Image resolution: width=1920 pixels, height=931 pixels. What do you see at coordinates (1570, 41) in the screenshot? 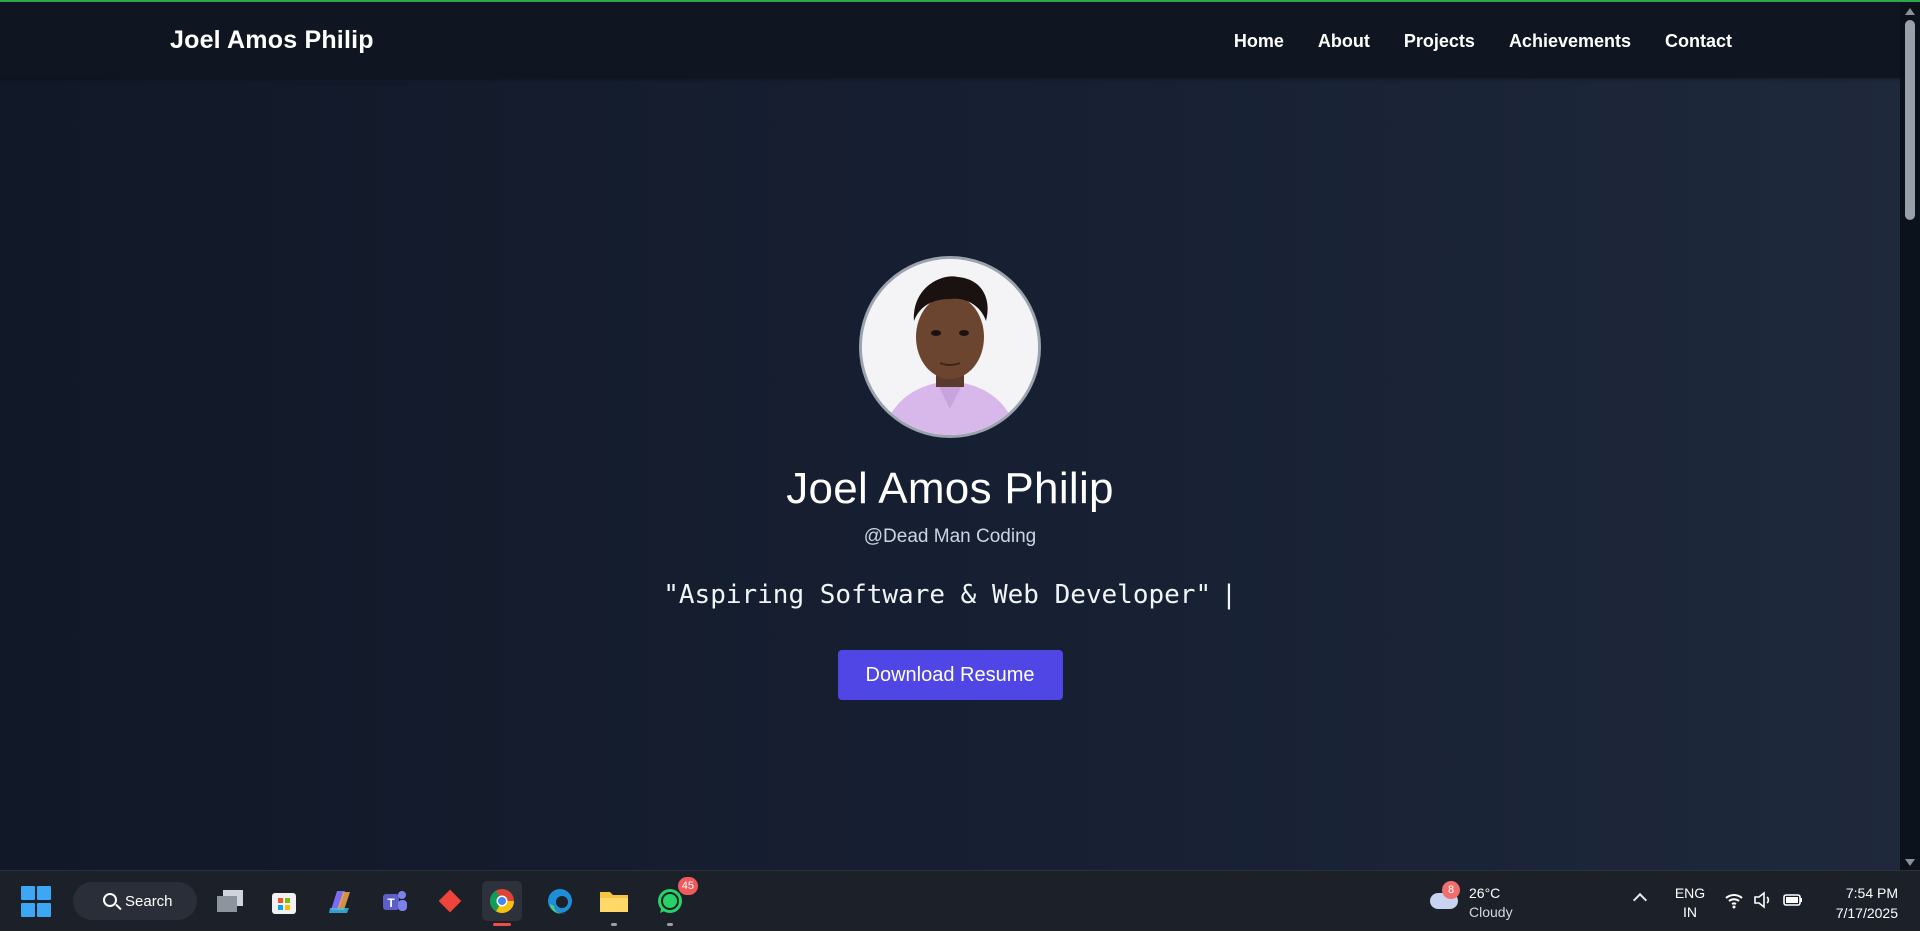
I see `nav-achievements-link: Achievements` at bounding box center [1570, 41].